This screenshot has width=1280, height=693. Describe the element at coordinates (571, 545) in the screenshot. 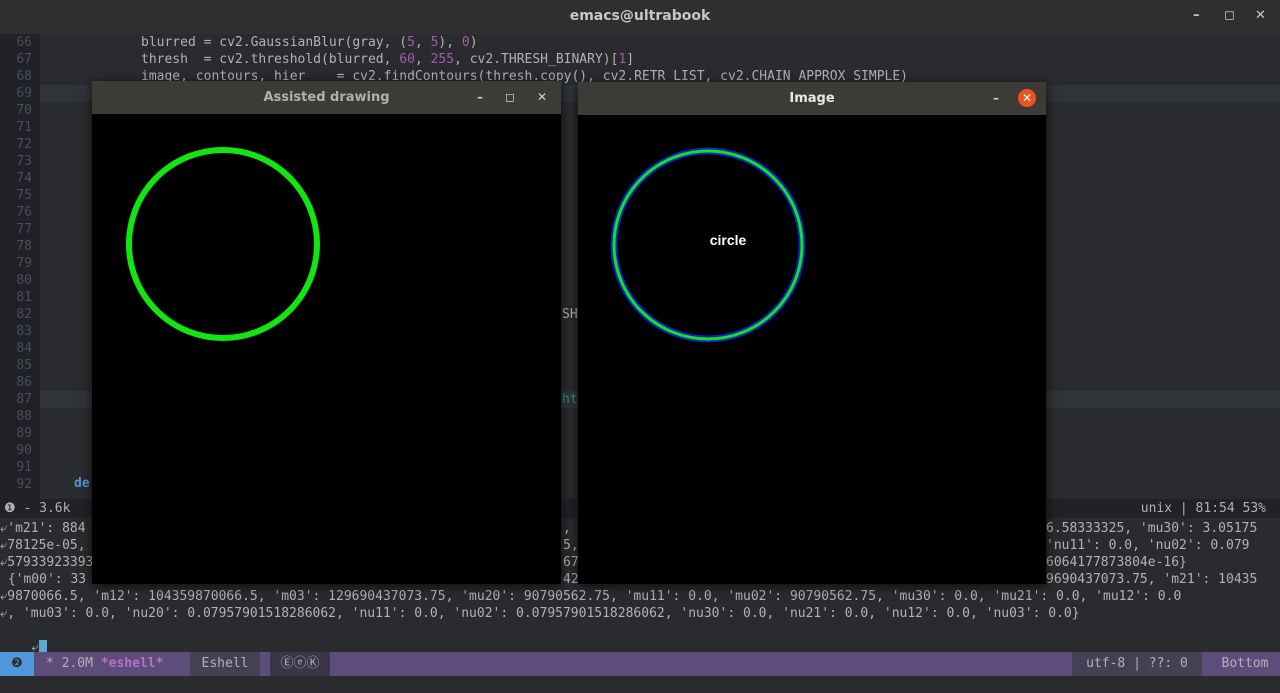

I see `eshell-line-2-mid: 5,` at that location.